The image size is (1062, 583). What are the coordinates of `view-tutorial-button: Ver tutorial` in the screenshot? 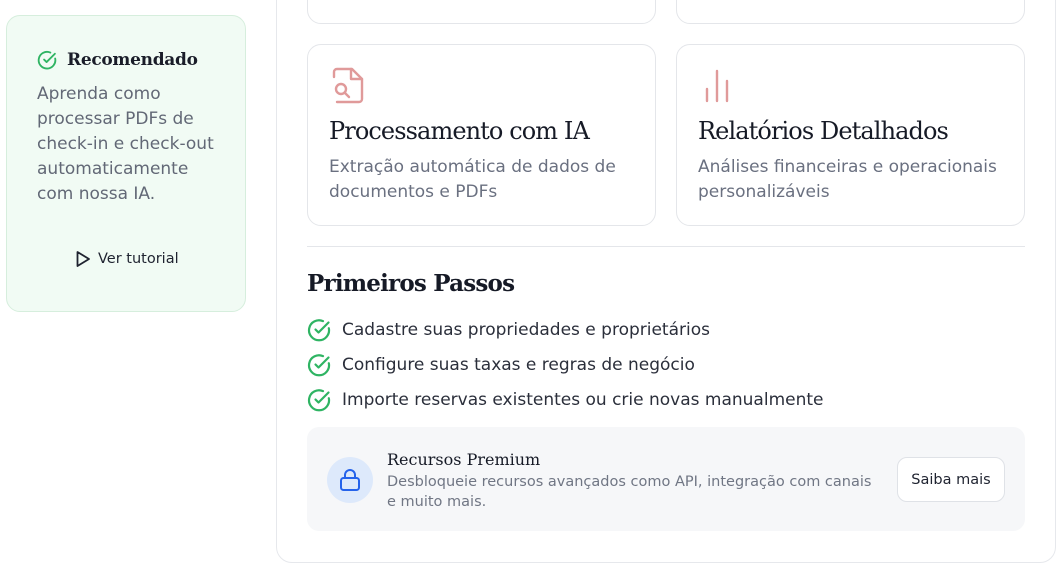 It's located at (127, 259).